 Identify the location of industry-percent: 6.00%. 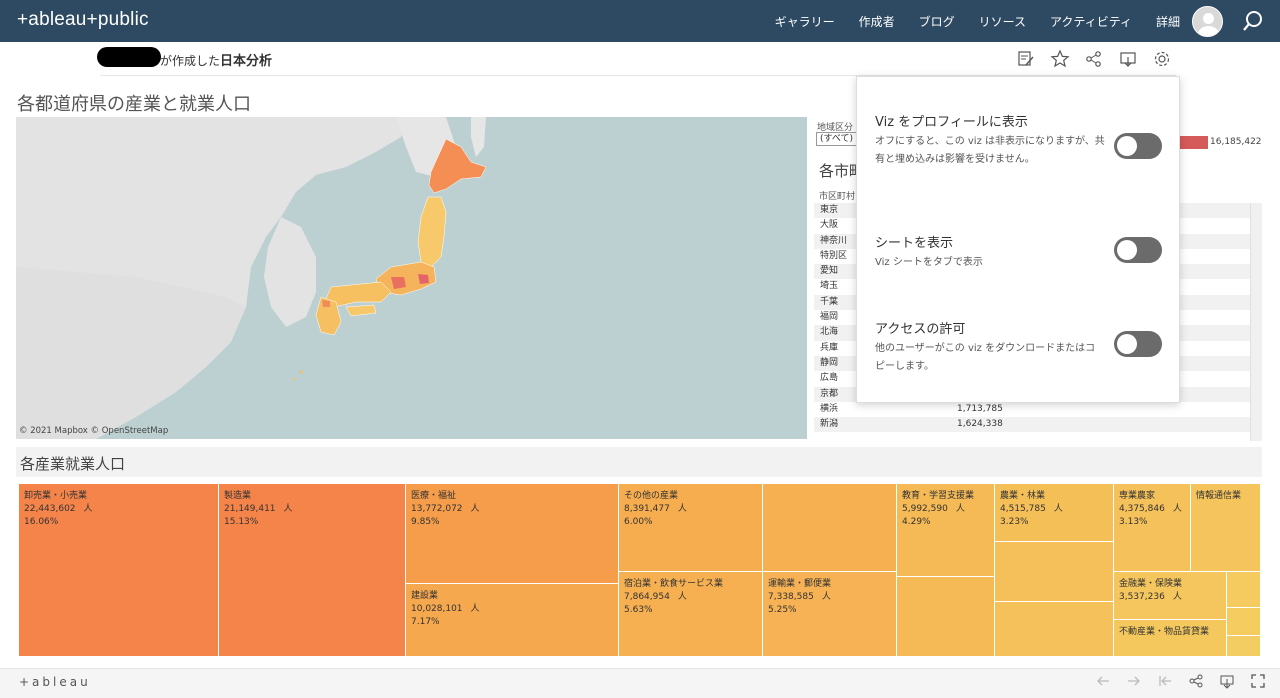
(638, 522).